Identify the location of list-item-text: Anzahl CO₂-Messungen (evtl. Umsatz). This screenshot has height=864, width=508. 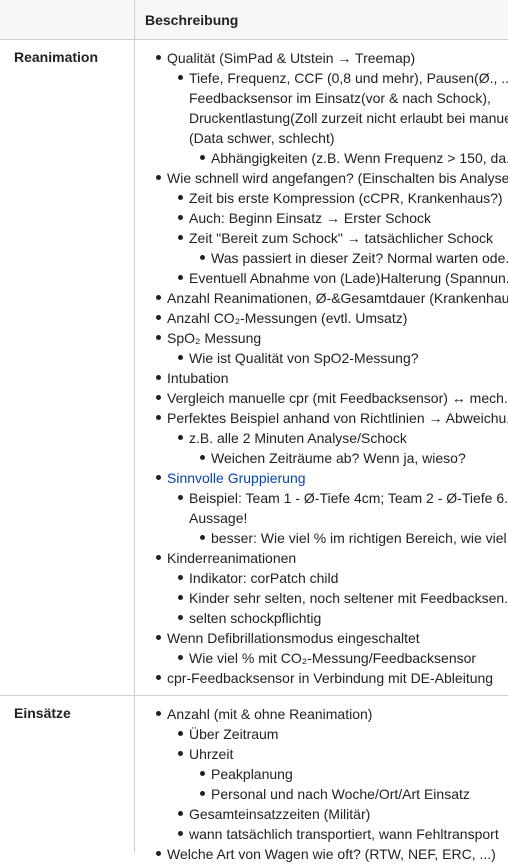
(287, 318).